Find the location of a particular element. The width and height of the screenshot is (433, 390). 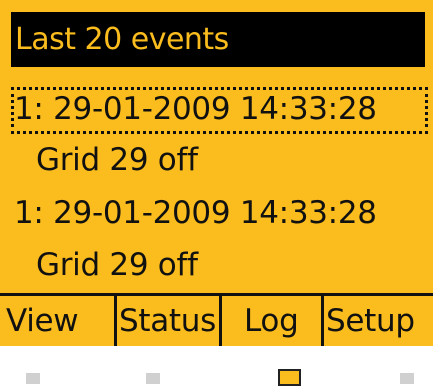

softkey-log: Log is located at coordinates (271, 321).